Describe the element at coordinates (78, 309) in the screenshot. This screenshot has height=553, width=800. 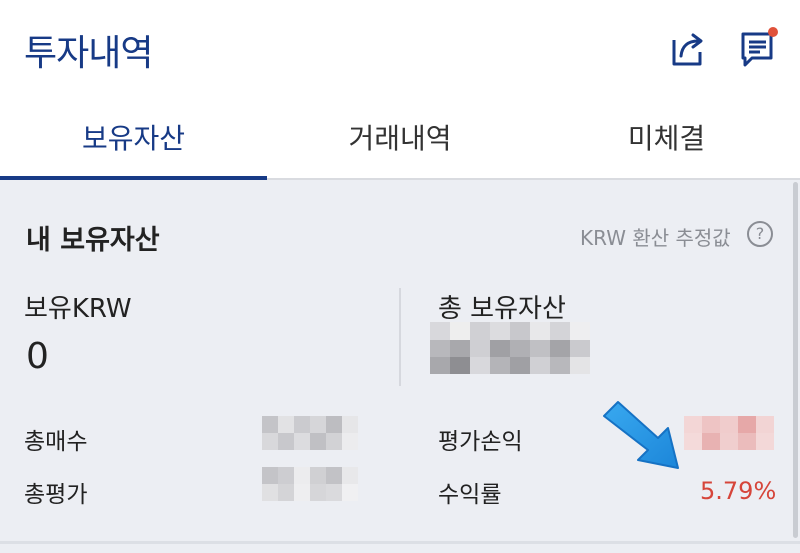
I see `krw-balance-label: 보유KRW` at that location.